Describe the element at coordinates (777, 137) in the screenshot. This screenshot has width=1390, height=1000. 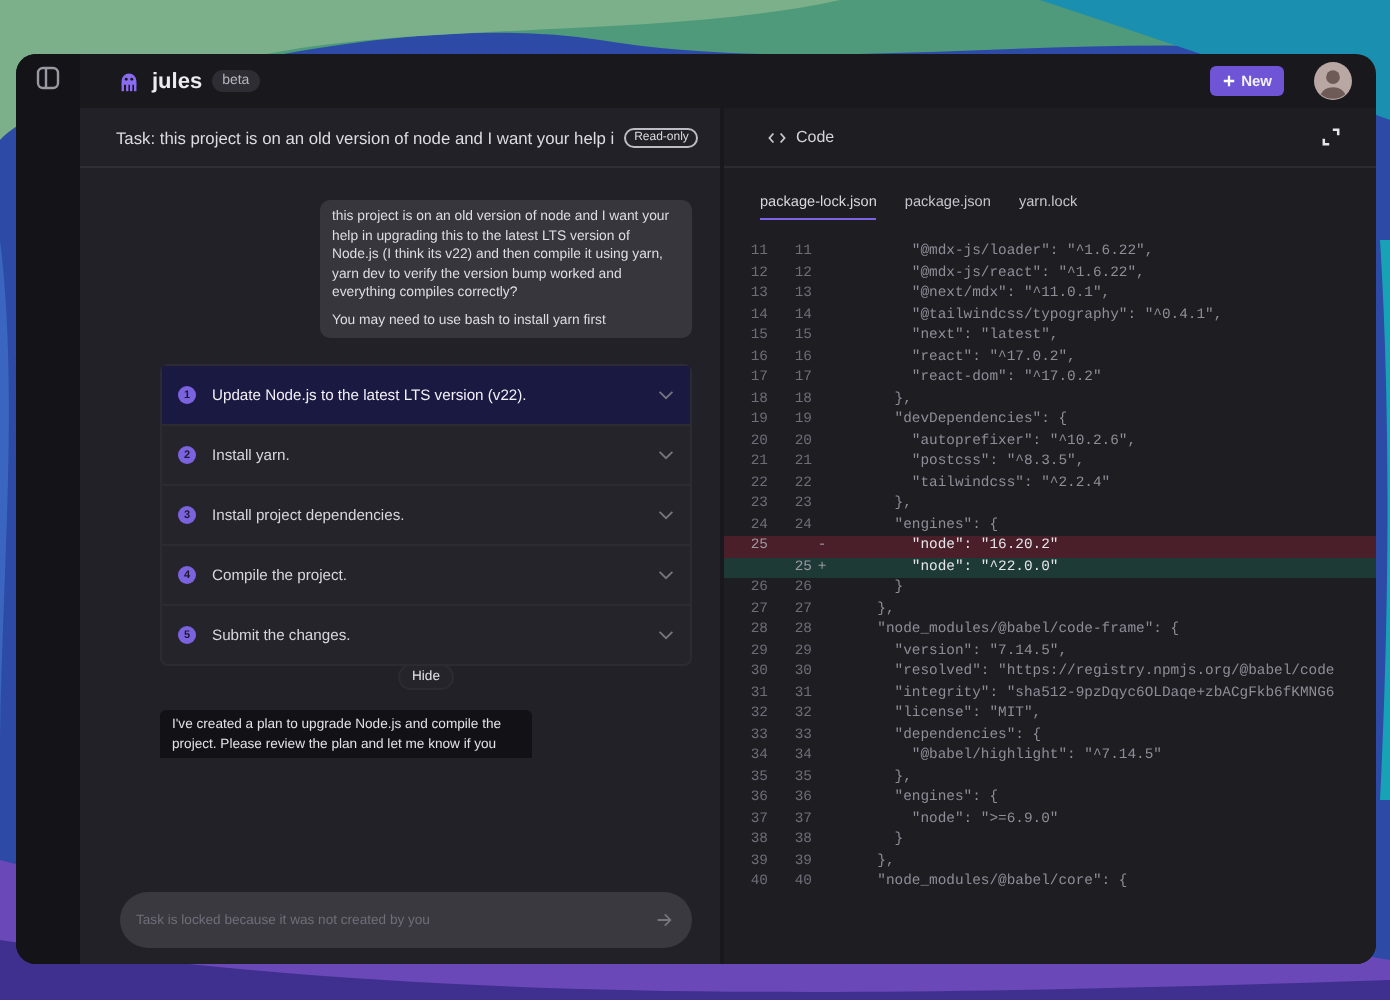
I see `code-brackets-icon` at that location.